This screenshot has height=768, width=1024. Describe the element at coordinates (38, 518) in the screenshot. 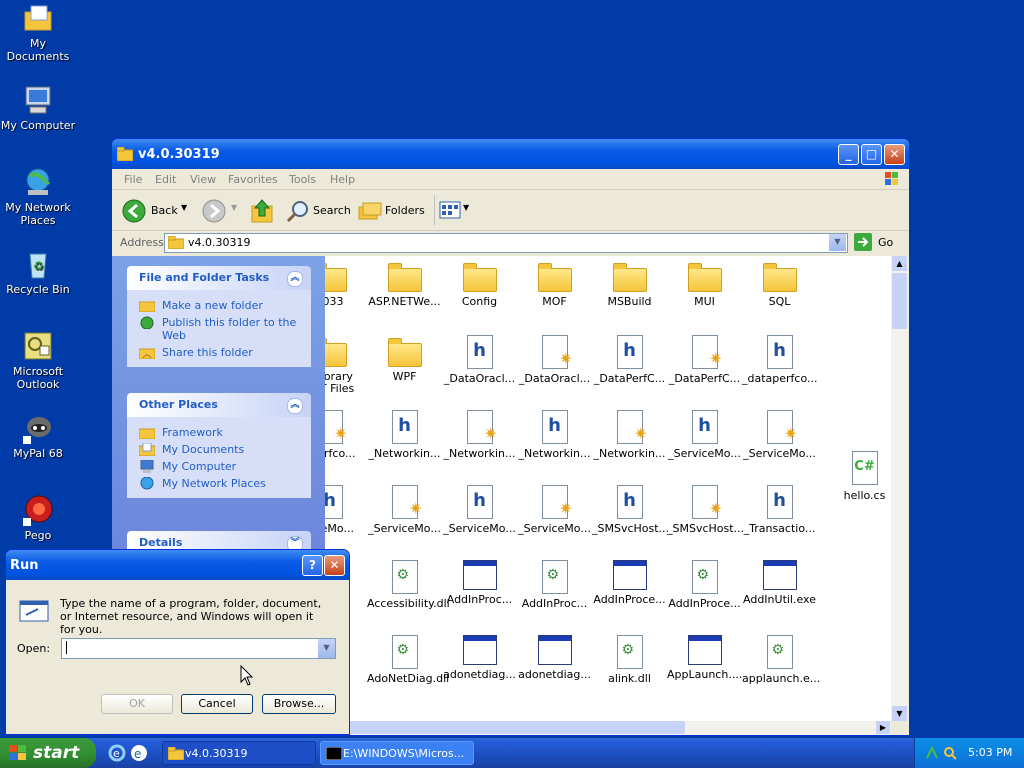

I see `desktop-icon-pego: Pego` at that location.